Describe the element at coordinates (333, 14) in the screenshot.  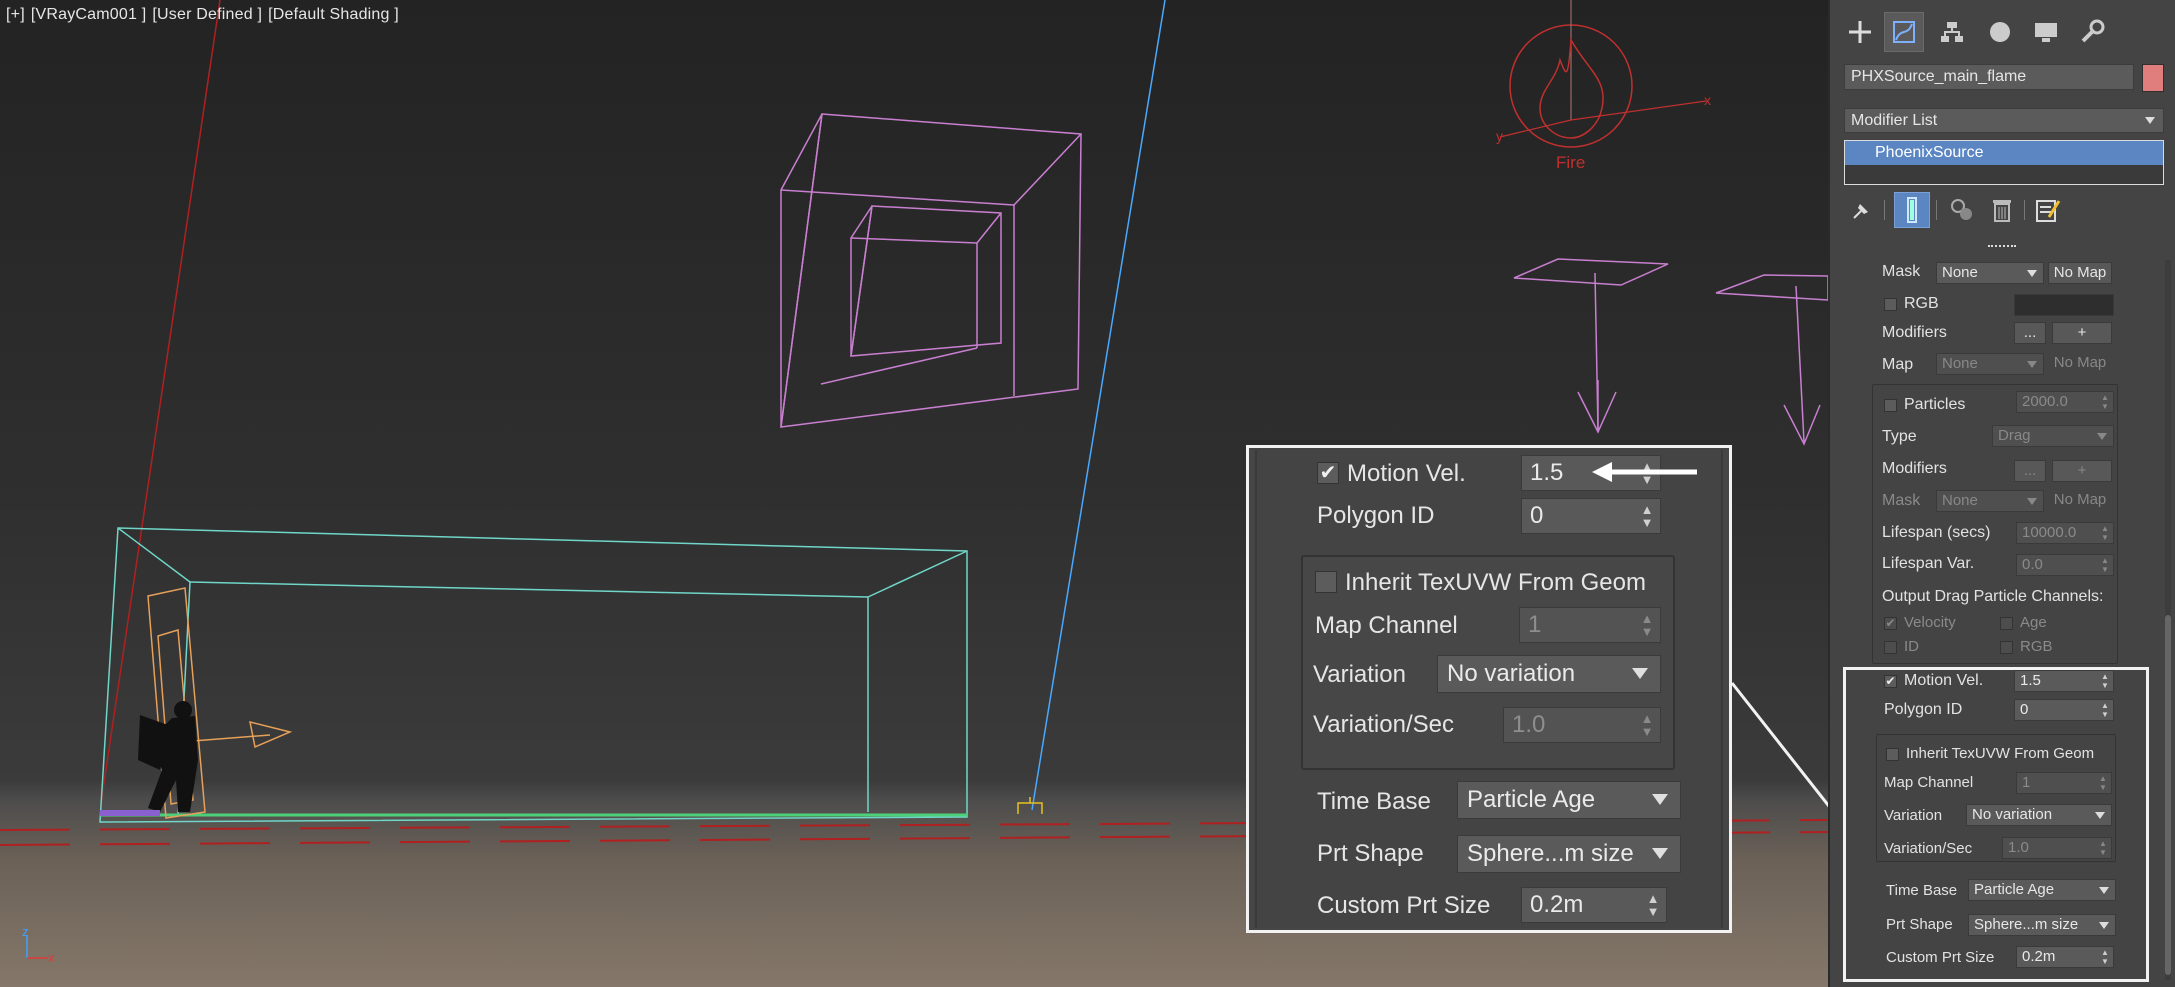
I see `viewport-shading-label: [Default Shading ]` at that location.